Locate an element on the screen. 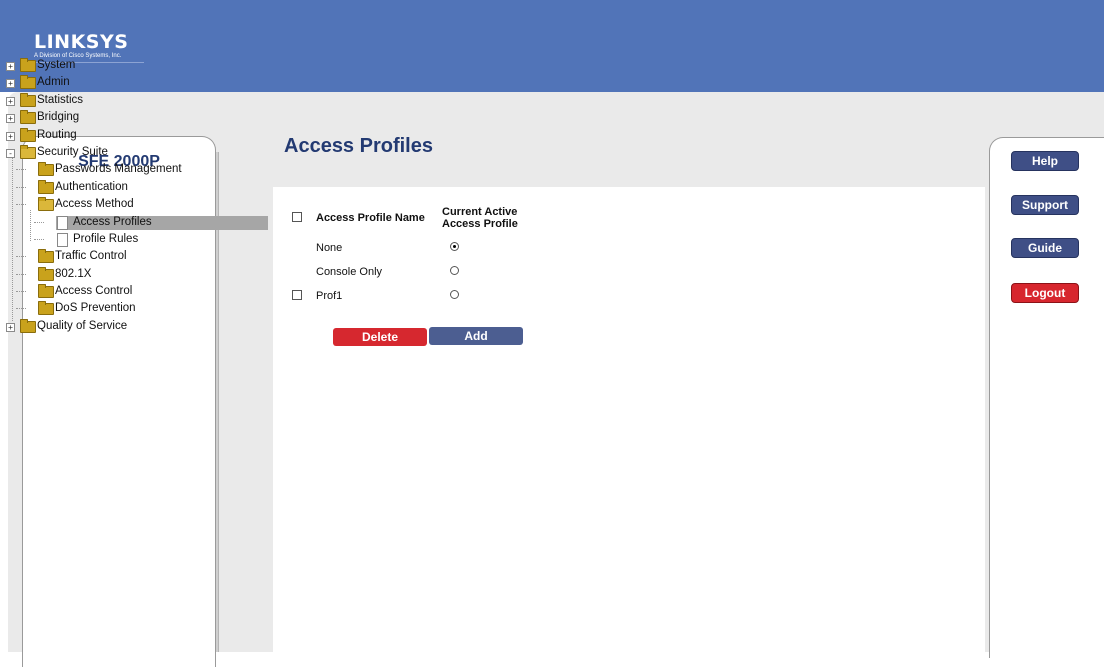 The image size is (1104, 667). table-row: None is located at coordinates (412, 248).